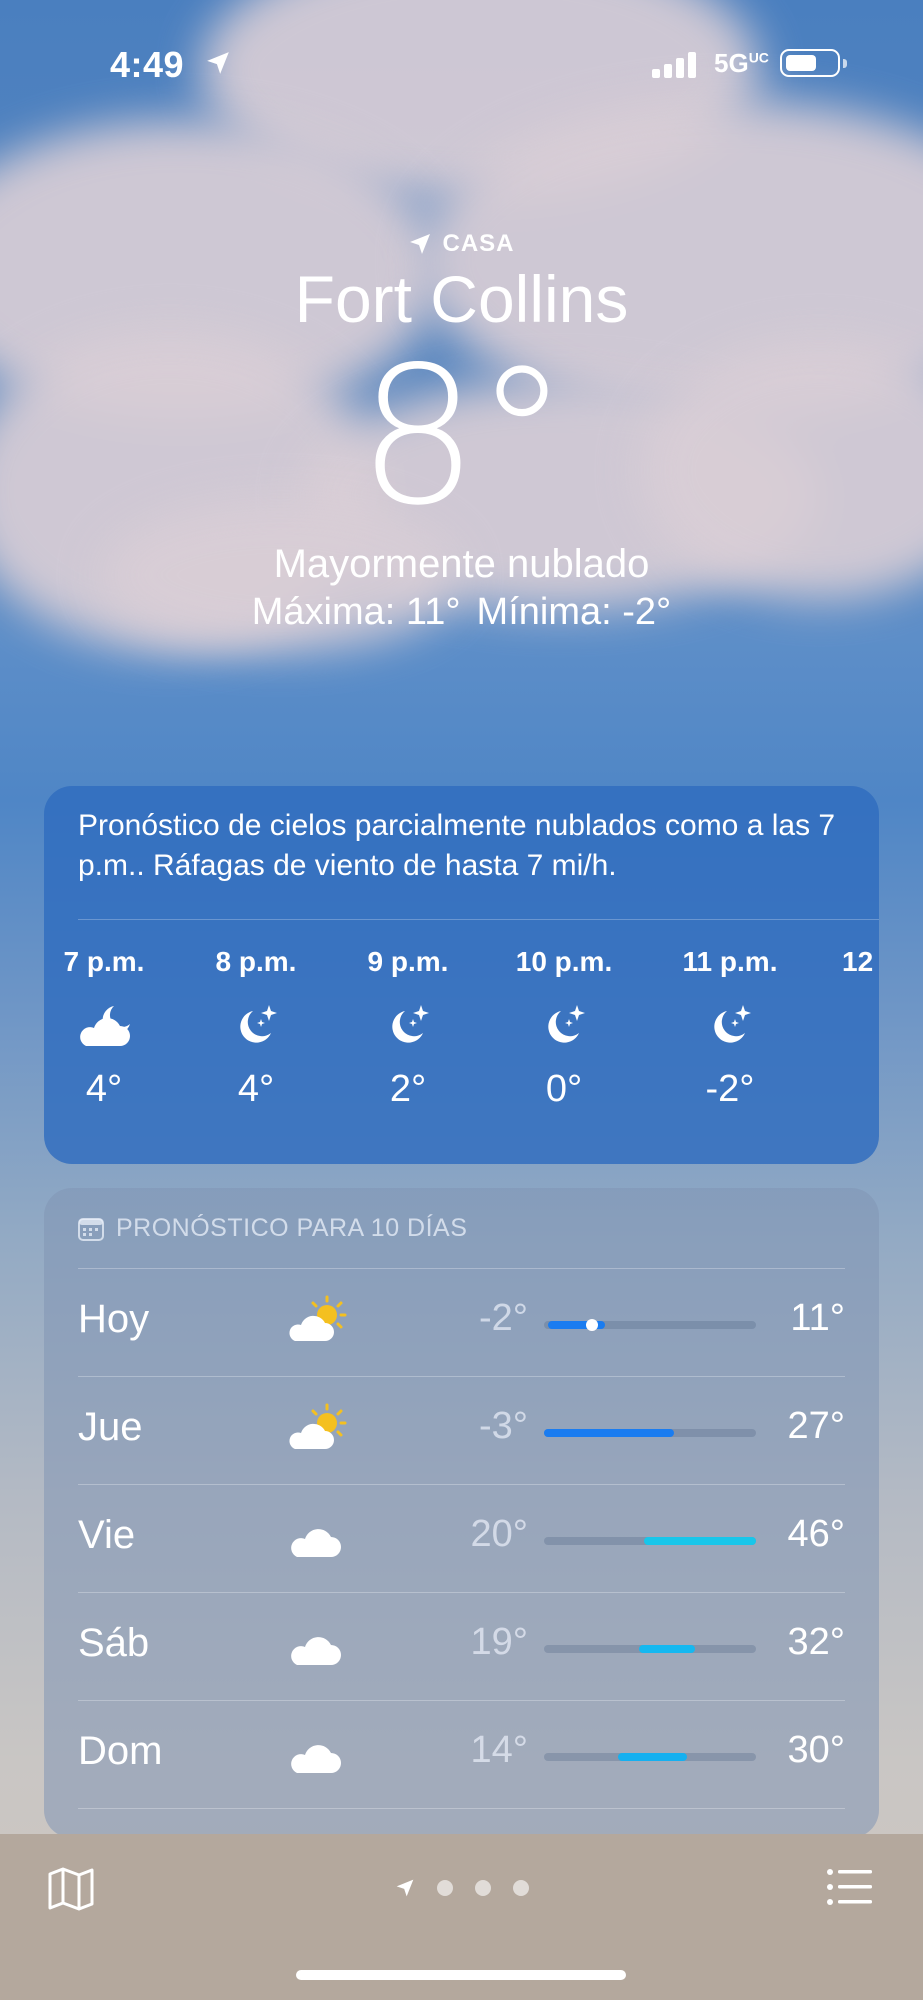  I want to click on signal-strength-icon, so click(675, 65).